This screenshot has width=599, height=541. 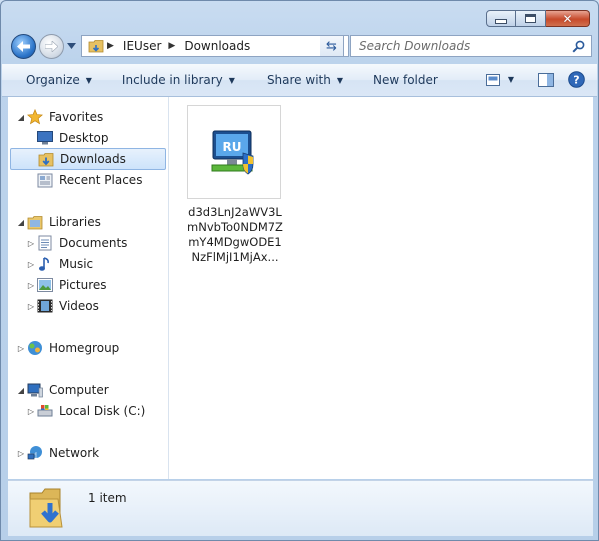 I want to click on homegroup-icon, so click(x=35, y=348).